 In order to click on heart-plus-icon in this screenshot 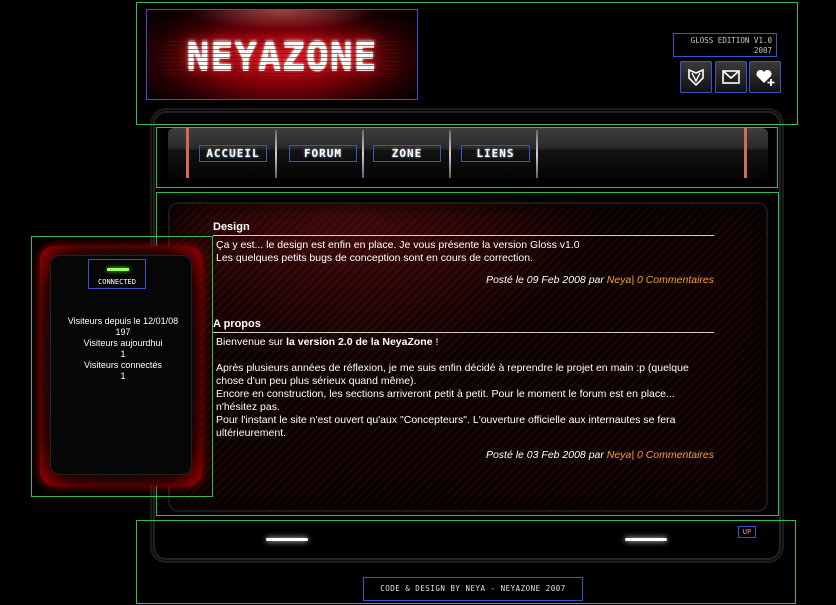, I will do `click(765, 77)`.